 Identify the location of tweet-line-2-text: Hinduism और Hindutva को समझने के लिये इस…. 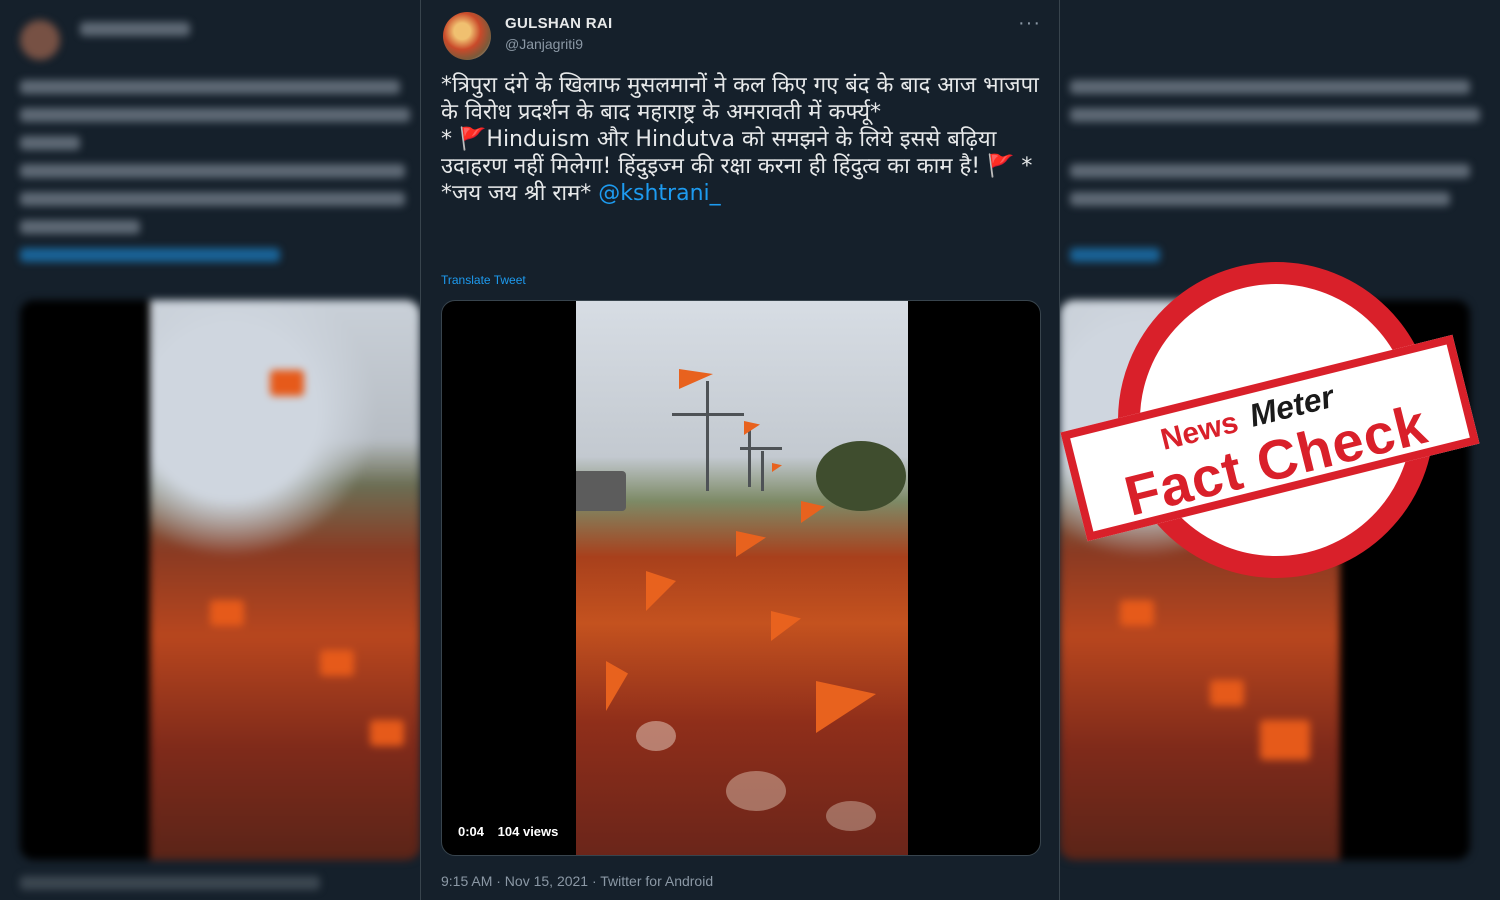
(719, 153).